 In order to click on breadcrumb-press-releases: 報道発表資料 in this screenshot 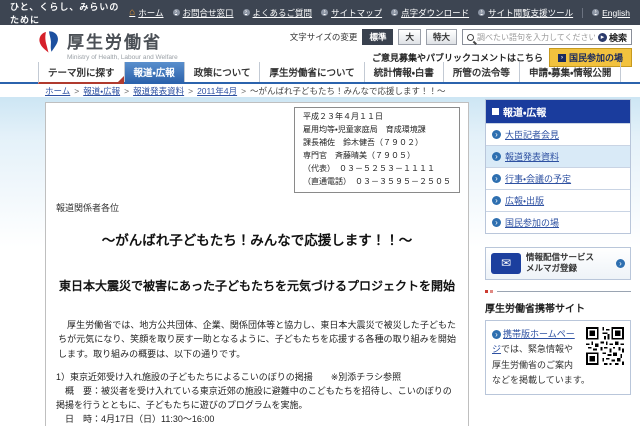, I will do `click(158, 91)`.